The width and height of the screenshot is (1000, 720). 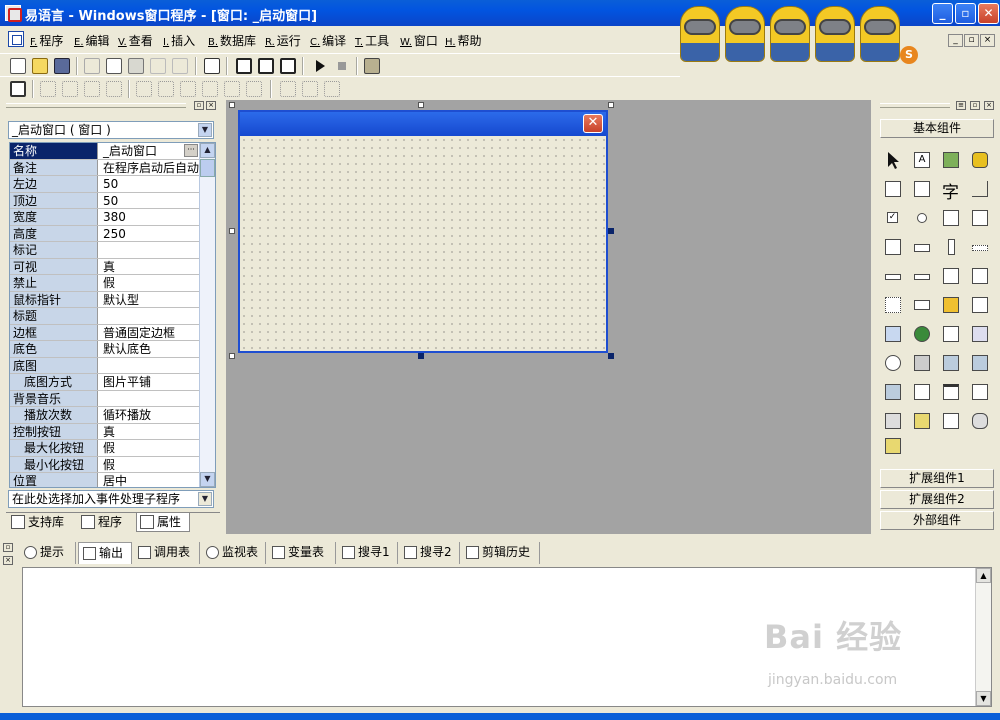 I want to click on property-row: 最小化按钮假, so click(x=105, y=465).